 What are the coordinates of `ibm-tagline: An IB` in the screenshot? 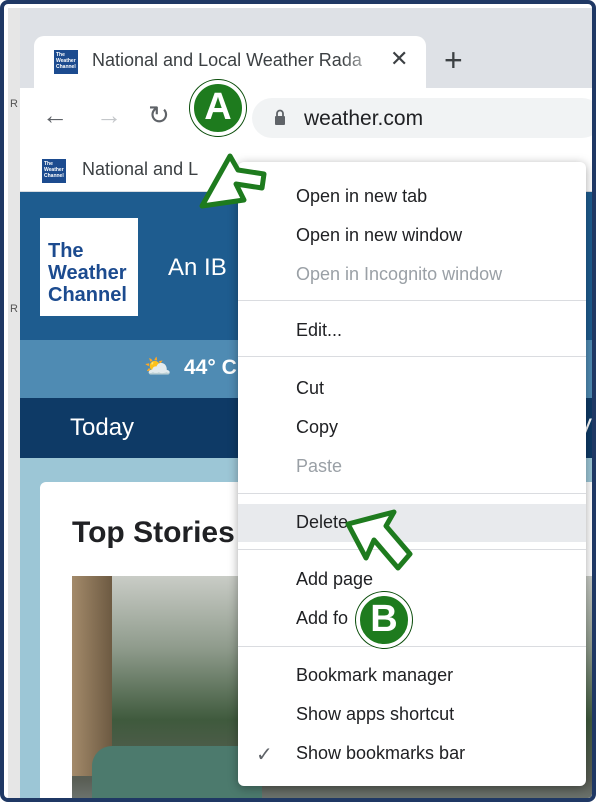 It's located at (197, 267).